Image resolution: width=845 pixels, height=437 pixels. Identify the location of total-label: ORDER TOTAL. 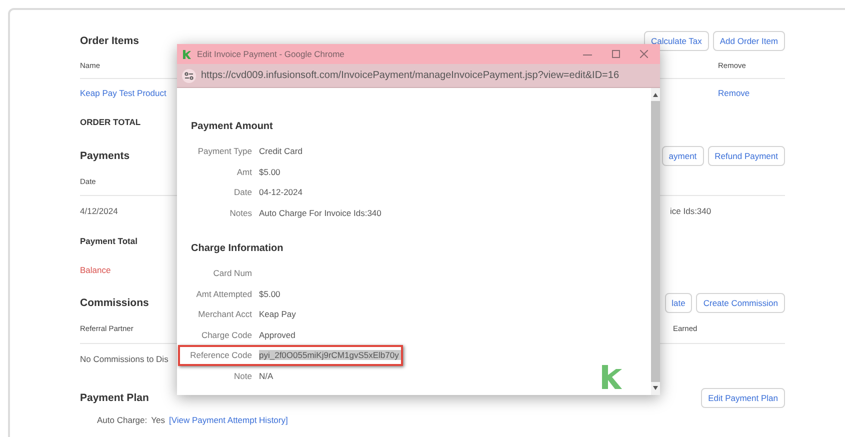
(111, 122).